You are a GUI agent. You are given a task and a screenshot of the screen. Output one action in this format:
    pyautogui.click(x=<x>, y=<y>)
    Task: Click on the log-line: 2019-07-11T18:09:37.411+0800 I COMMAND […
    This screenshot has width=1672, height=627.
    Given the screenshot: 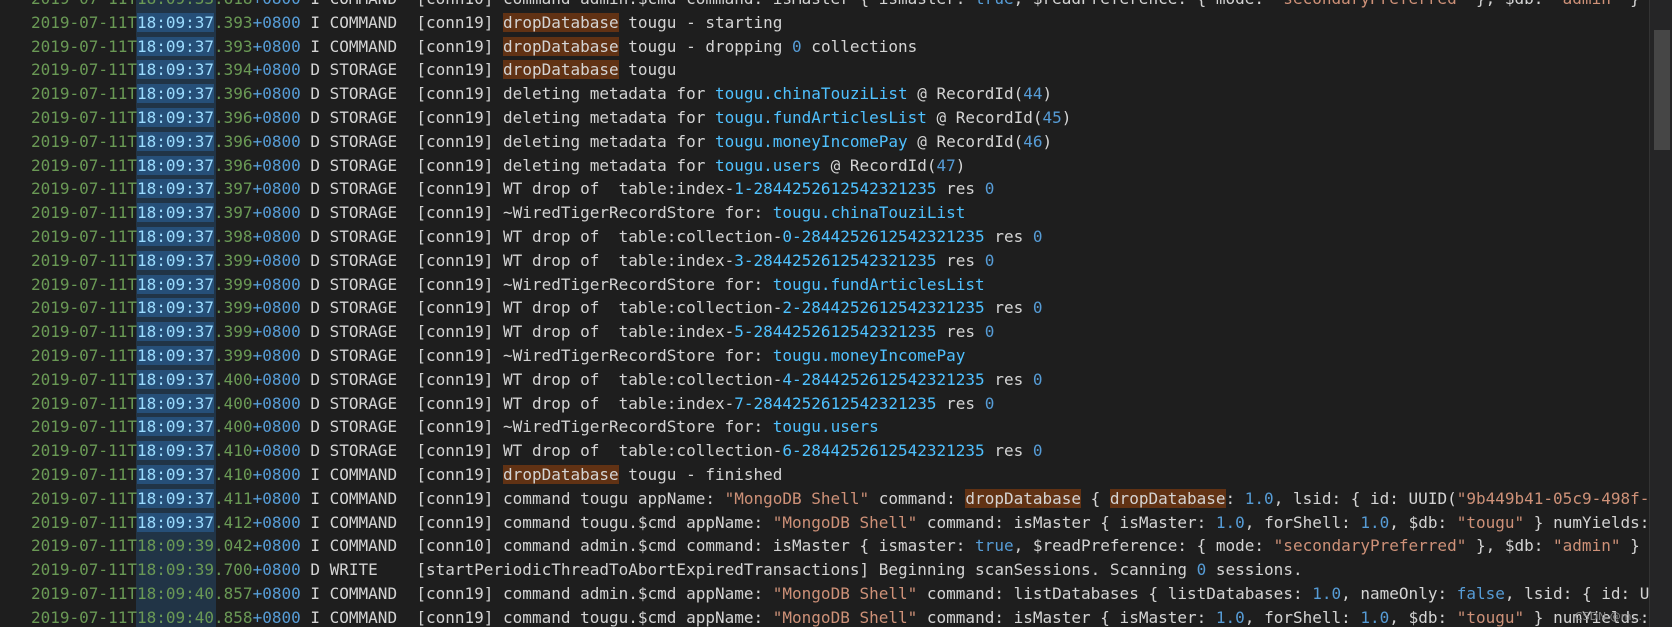 What is the action you would take?
    pyautogui.click(x=829, y=499)
    